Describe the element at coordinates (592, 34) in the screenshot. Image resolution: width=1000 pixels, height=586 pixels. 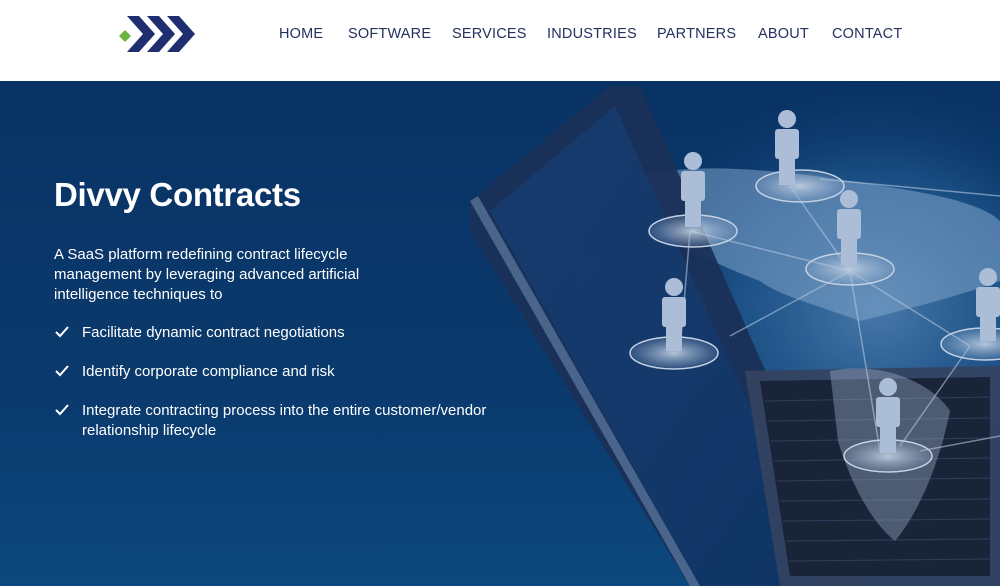
I see `nav-industries: INDUSTRIES` at that location.